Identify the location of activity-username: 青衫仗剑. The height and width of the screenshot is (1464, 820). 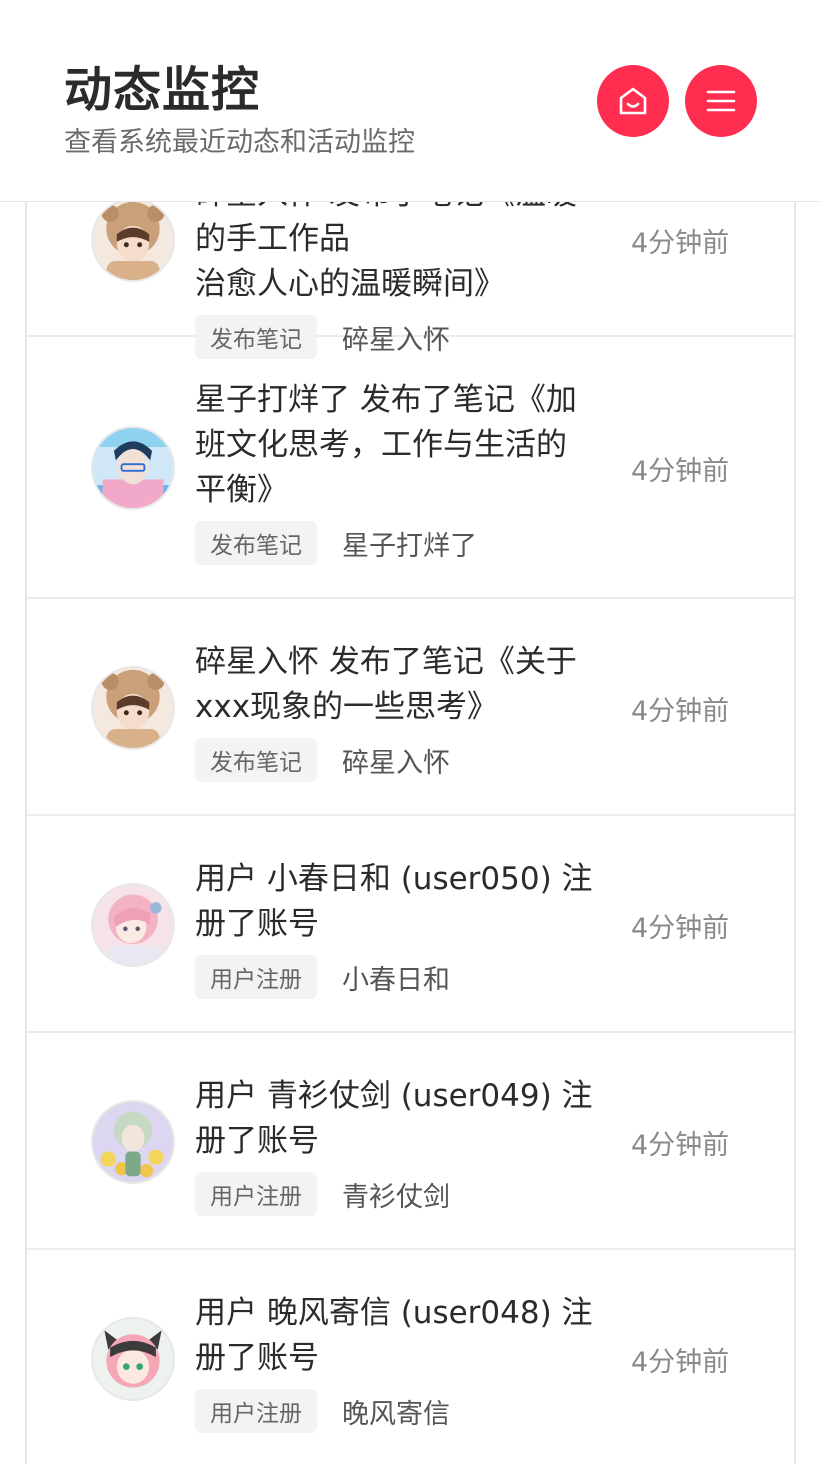
(396, 1194).